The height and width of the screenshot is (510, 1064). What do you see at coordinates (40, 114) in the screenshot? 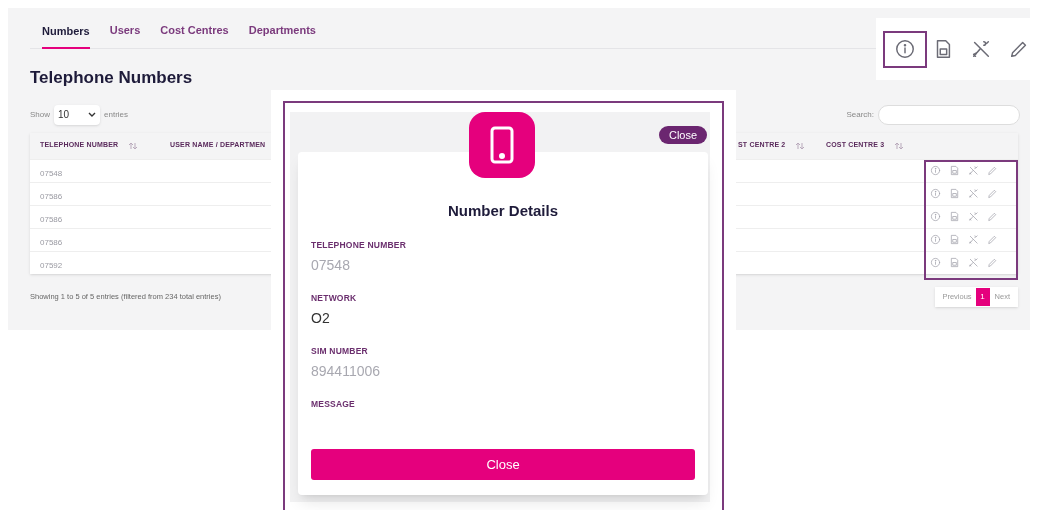
I see `show-label: Show` at bounding box center [40, 114].